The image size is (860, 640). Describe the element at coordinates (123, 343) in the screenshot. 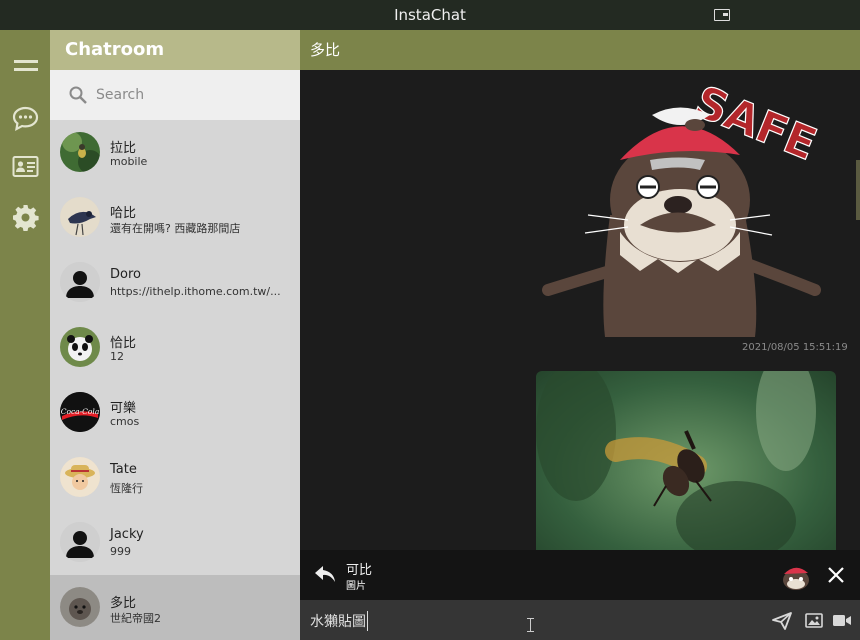

I see `contact-name: 恰比` at that location.